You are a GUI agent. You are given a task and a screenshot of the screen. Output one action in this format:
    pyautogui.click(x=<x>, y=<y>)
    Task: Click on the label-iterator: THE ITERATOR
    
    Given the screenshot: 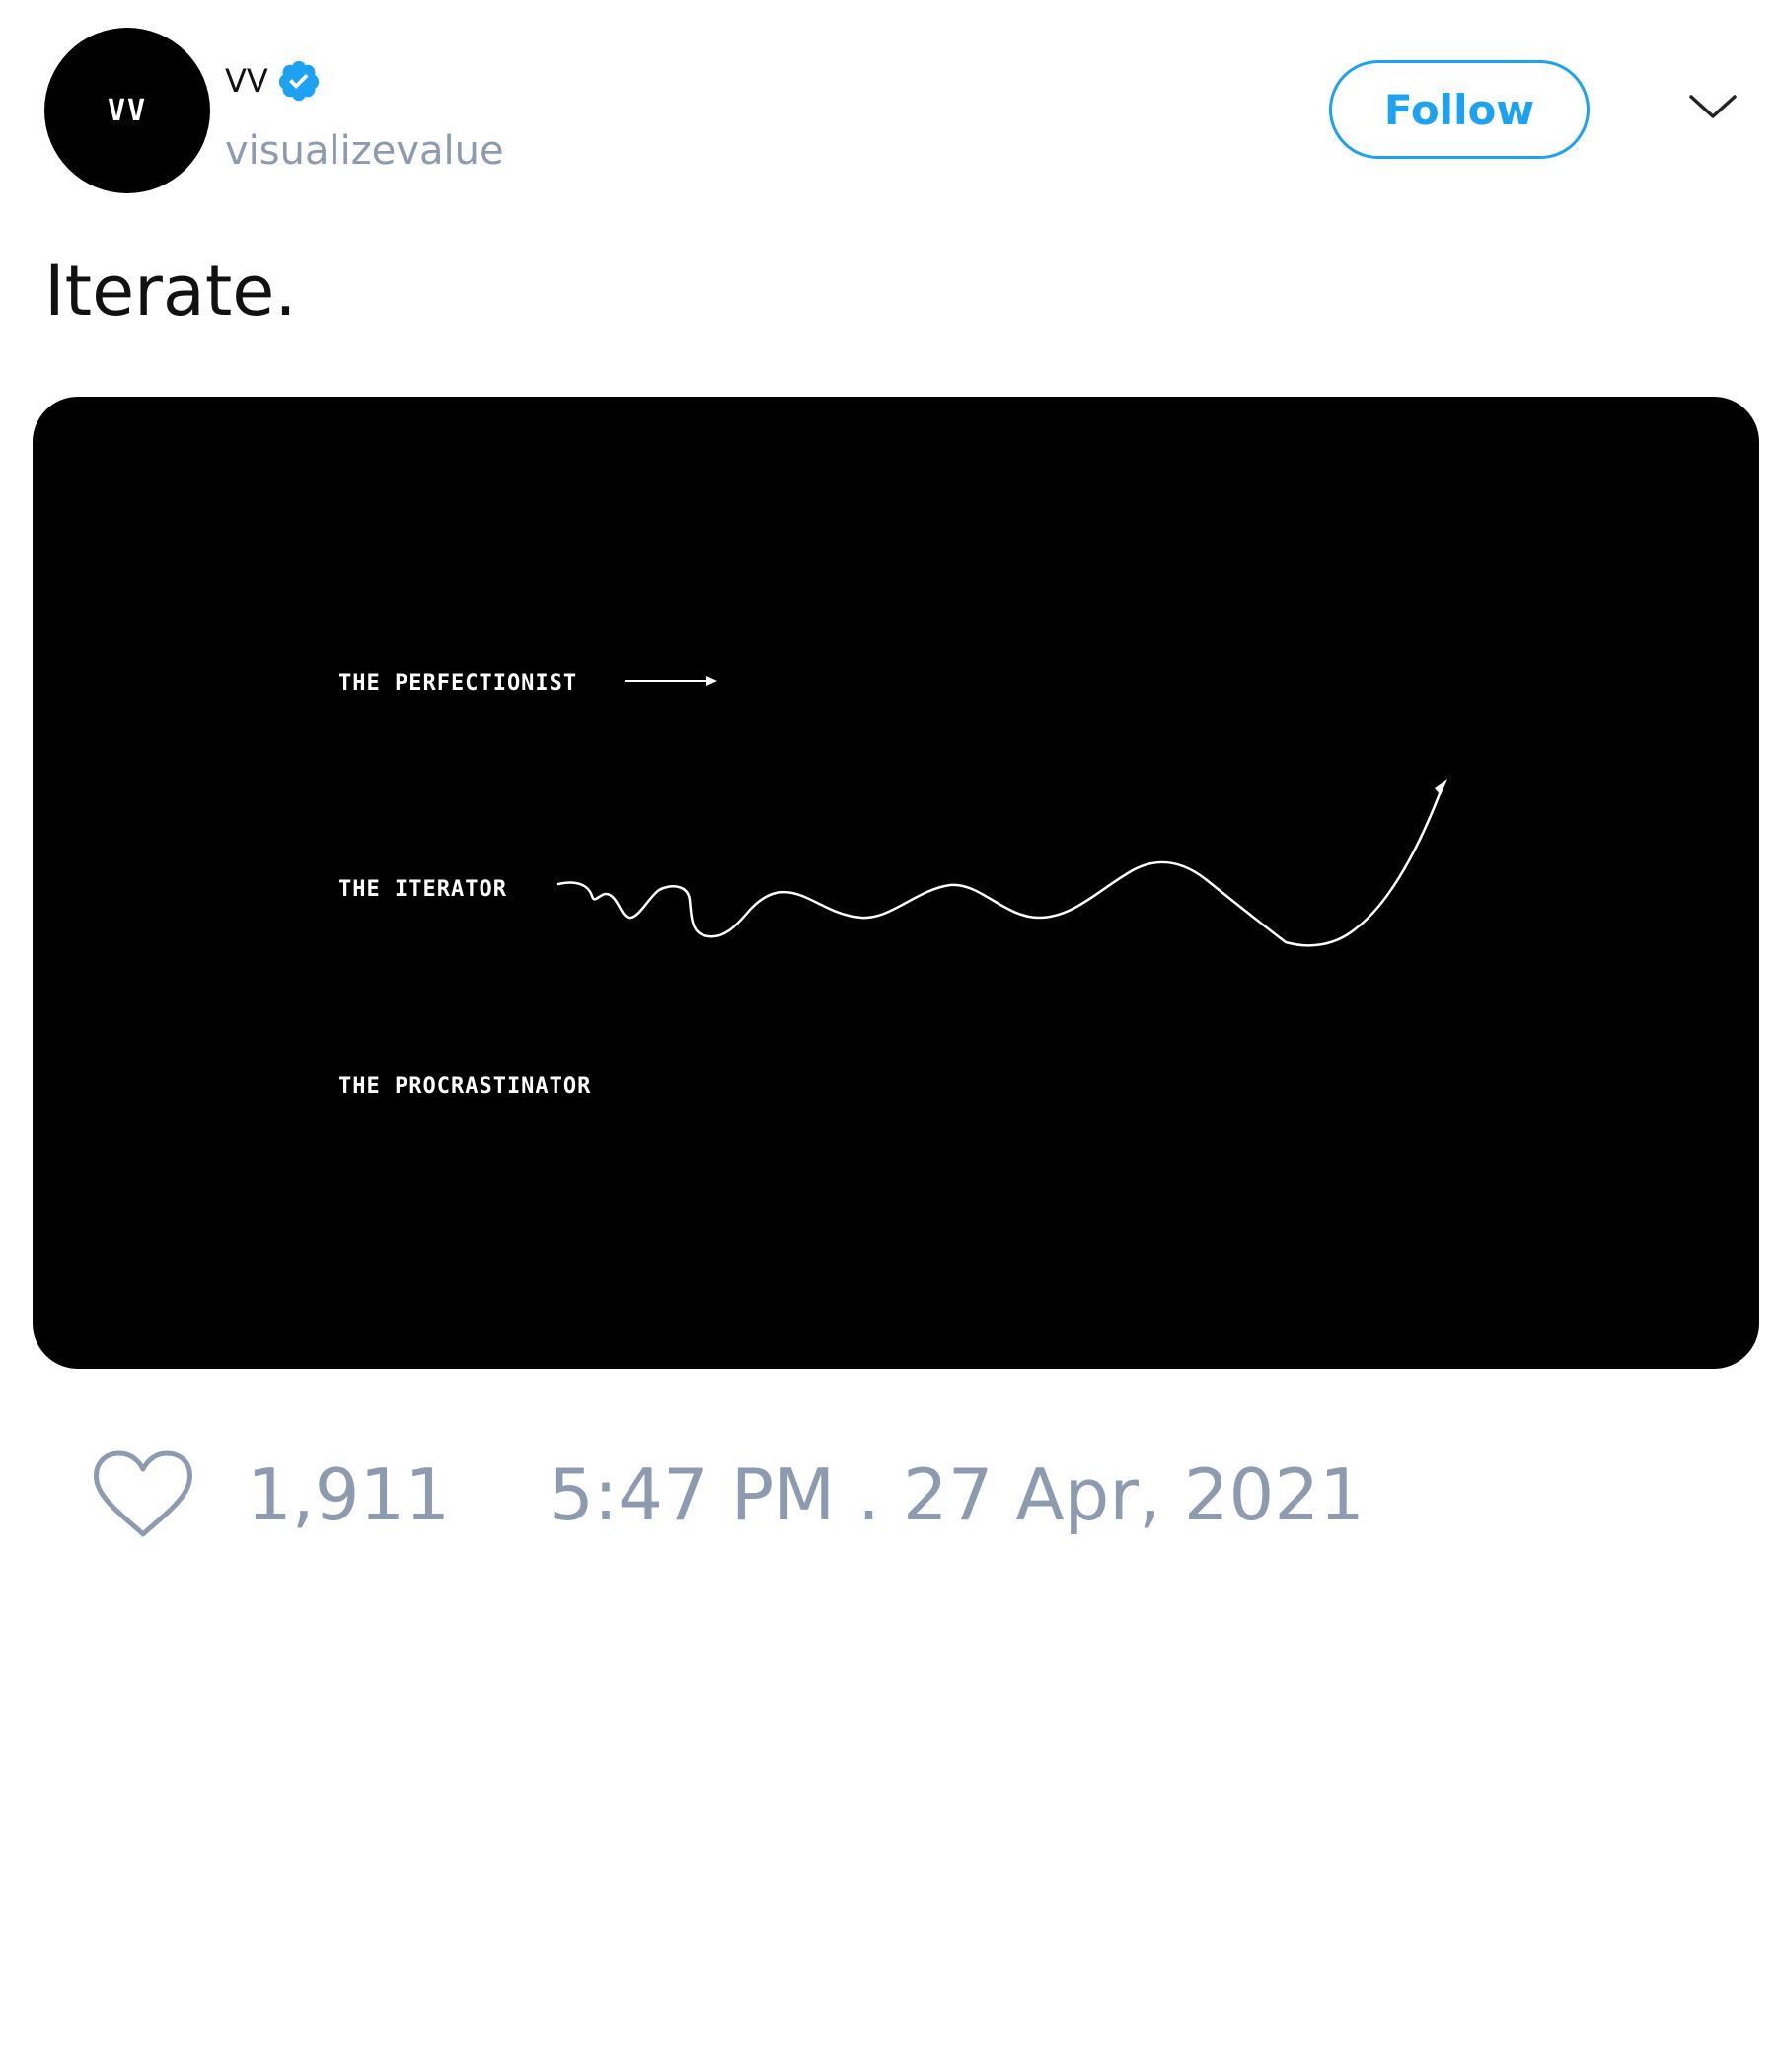 What is the action you would take?
    pyautogui.click(x=423, y=890)
    